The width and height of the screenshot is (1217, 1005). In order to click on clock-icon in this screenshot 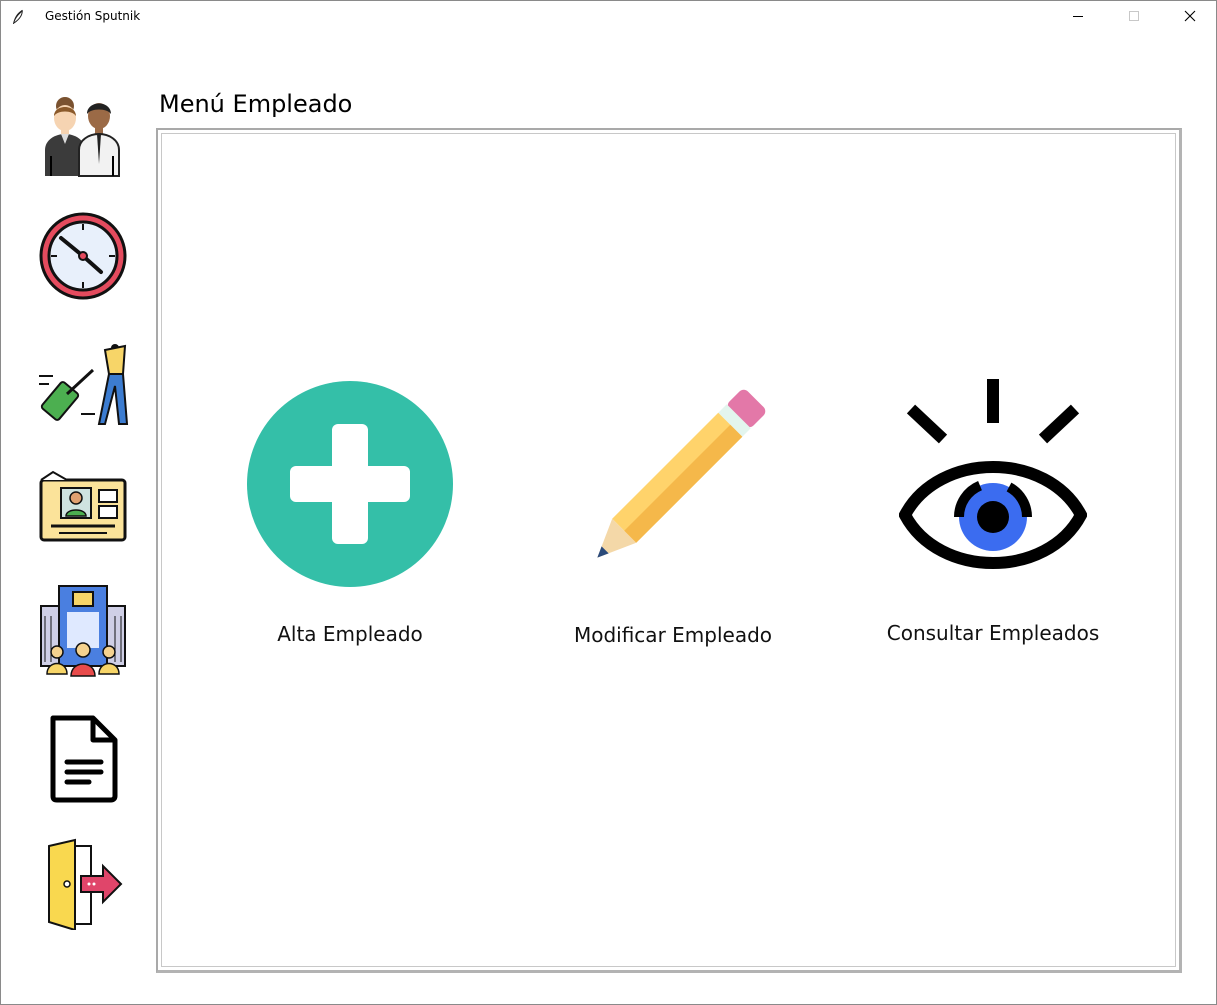, I will do `click(83, 258)`.